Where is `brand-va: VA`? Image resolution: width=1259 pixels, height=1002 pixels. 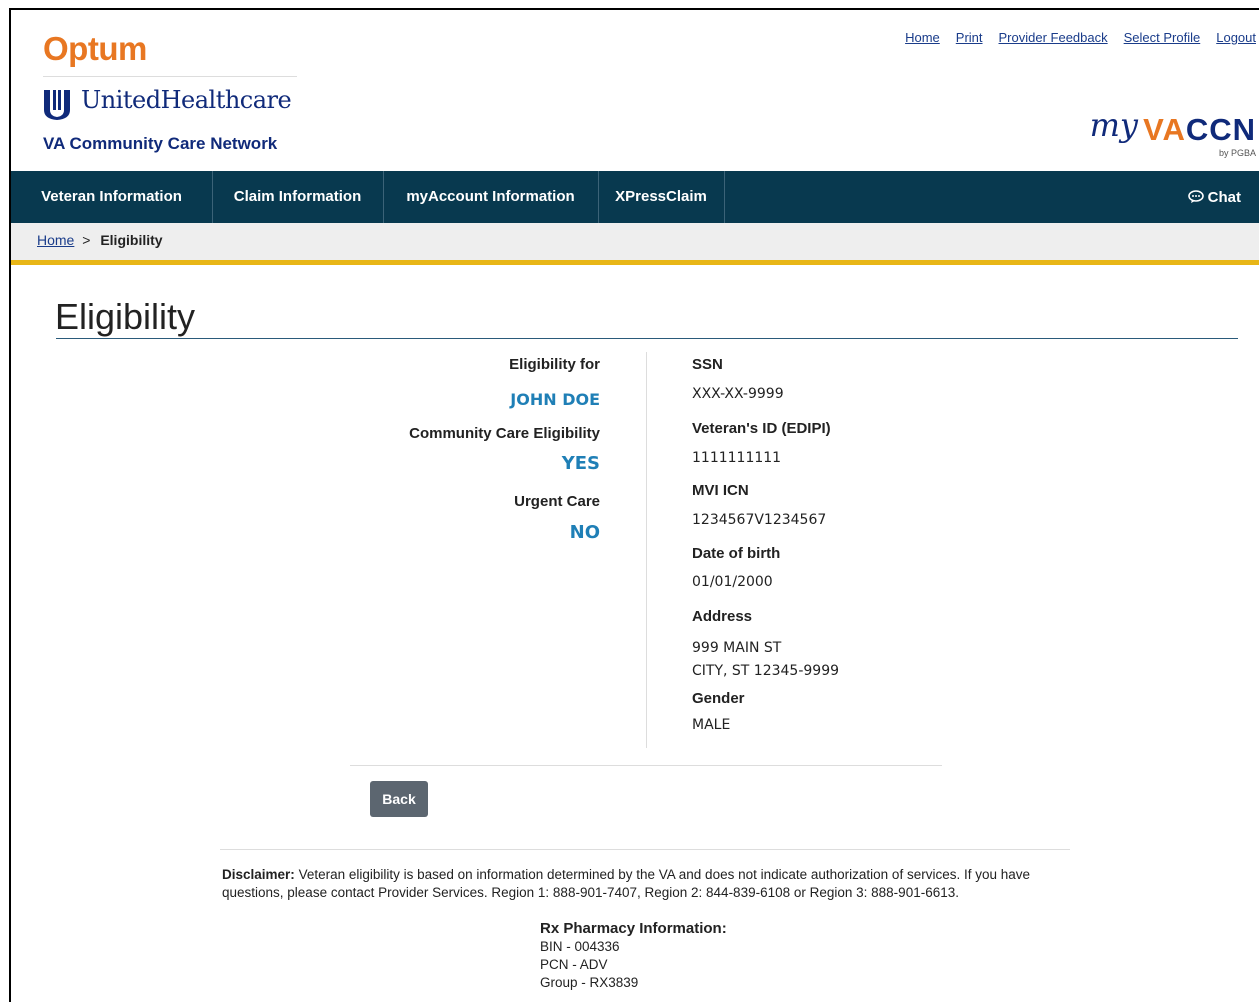 brand-va: VA is located at coordinates (1164, 129).